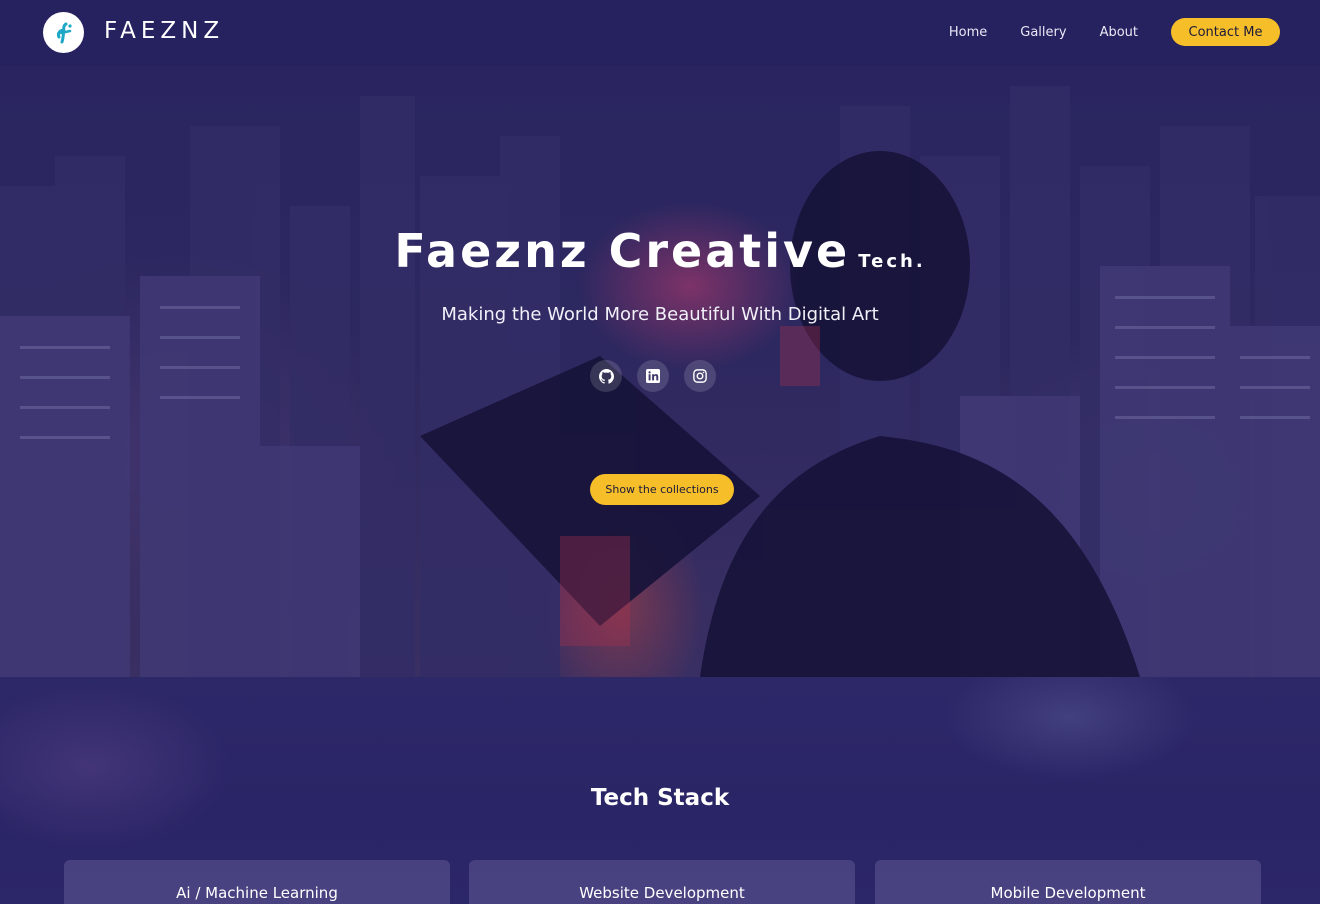  Describe the element at coordinates (1068, 882) in the screenshot. I see `tech-card-mobile: Mobile Development` at that location.